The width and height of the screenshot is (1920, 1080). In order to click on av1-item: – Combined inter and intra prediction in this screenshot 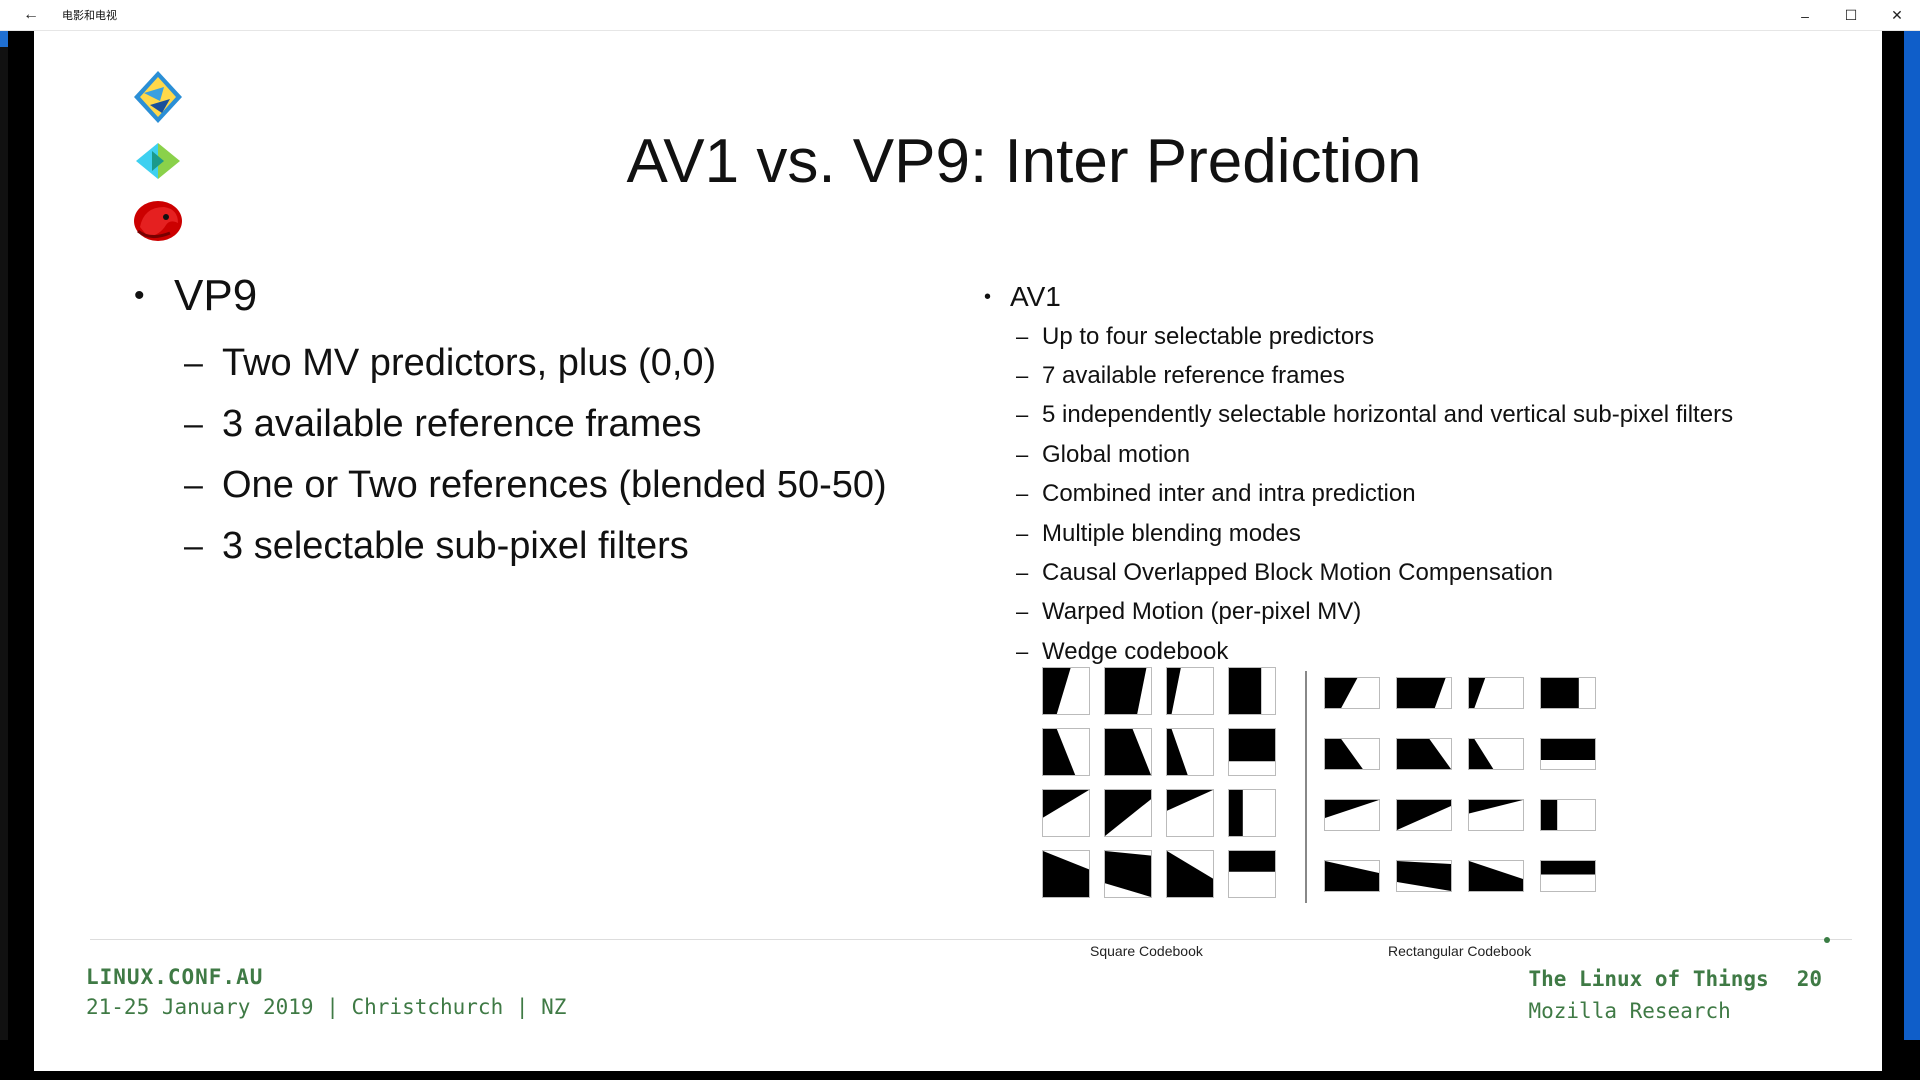, I will do `click(1216, 494)`.